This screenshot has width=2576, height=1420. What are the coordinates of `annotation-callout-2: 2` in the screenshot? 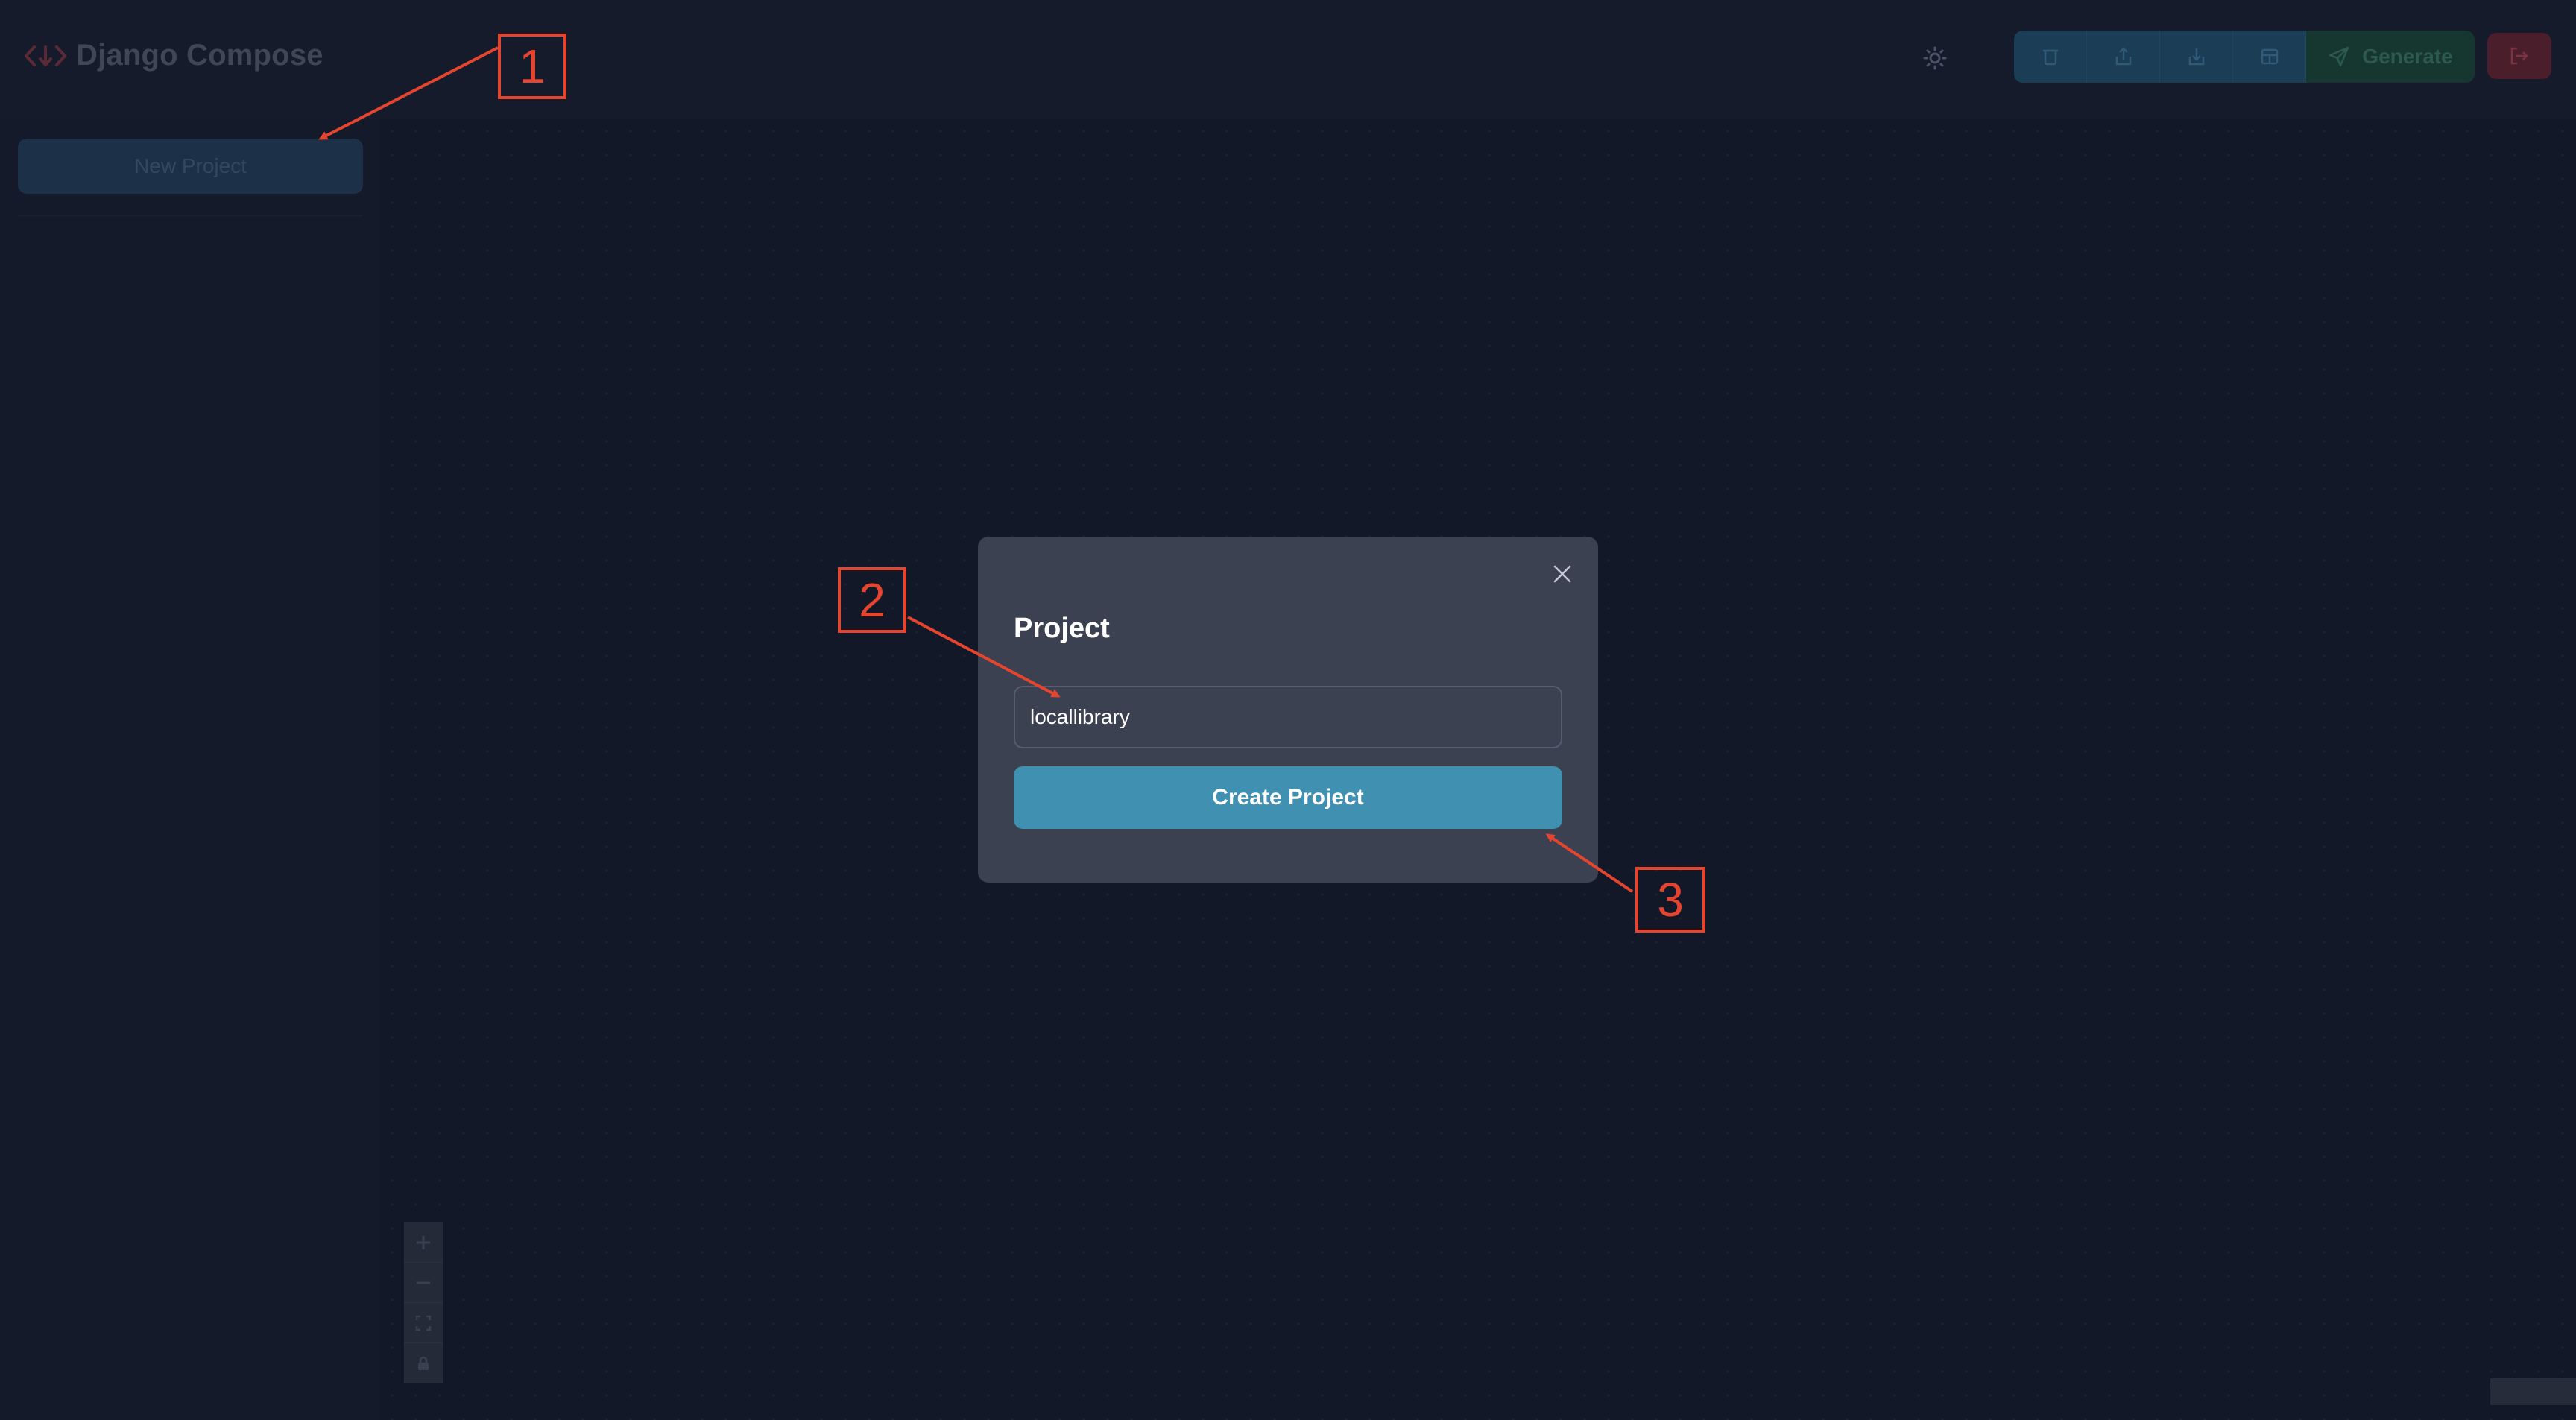 It's located at (872, 600).